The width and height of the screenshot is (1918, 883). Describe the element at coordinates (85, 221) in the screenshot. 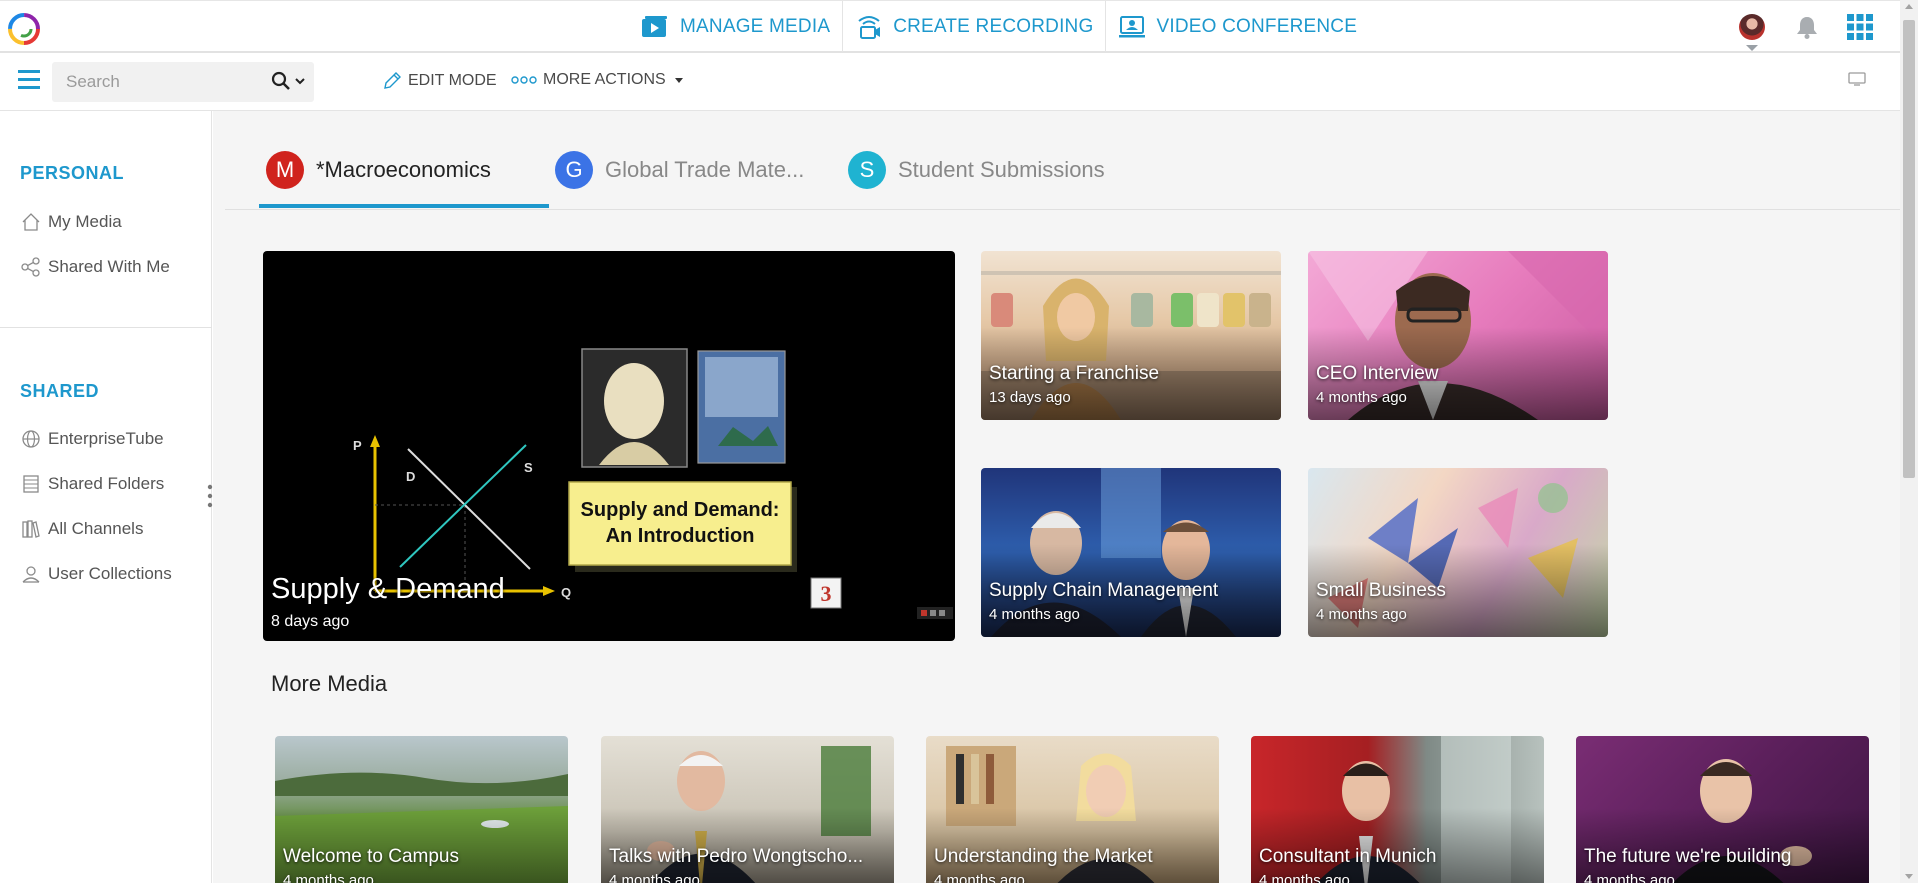

I see `sidebar-item-label: My Media` at that location.